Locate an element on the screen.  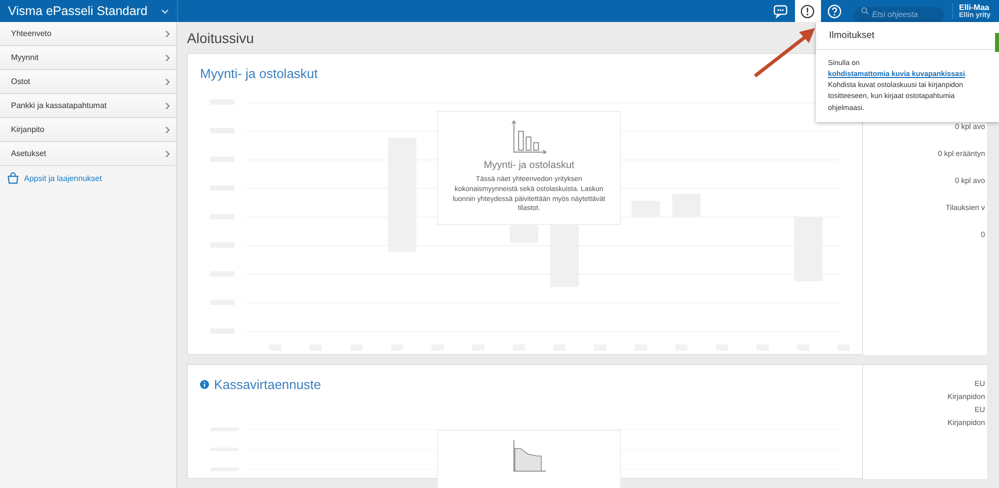
alert-icon is located at coordinates (807, 11).